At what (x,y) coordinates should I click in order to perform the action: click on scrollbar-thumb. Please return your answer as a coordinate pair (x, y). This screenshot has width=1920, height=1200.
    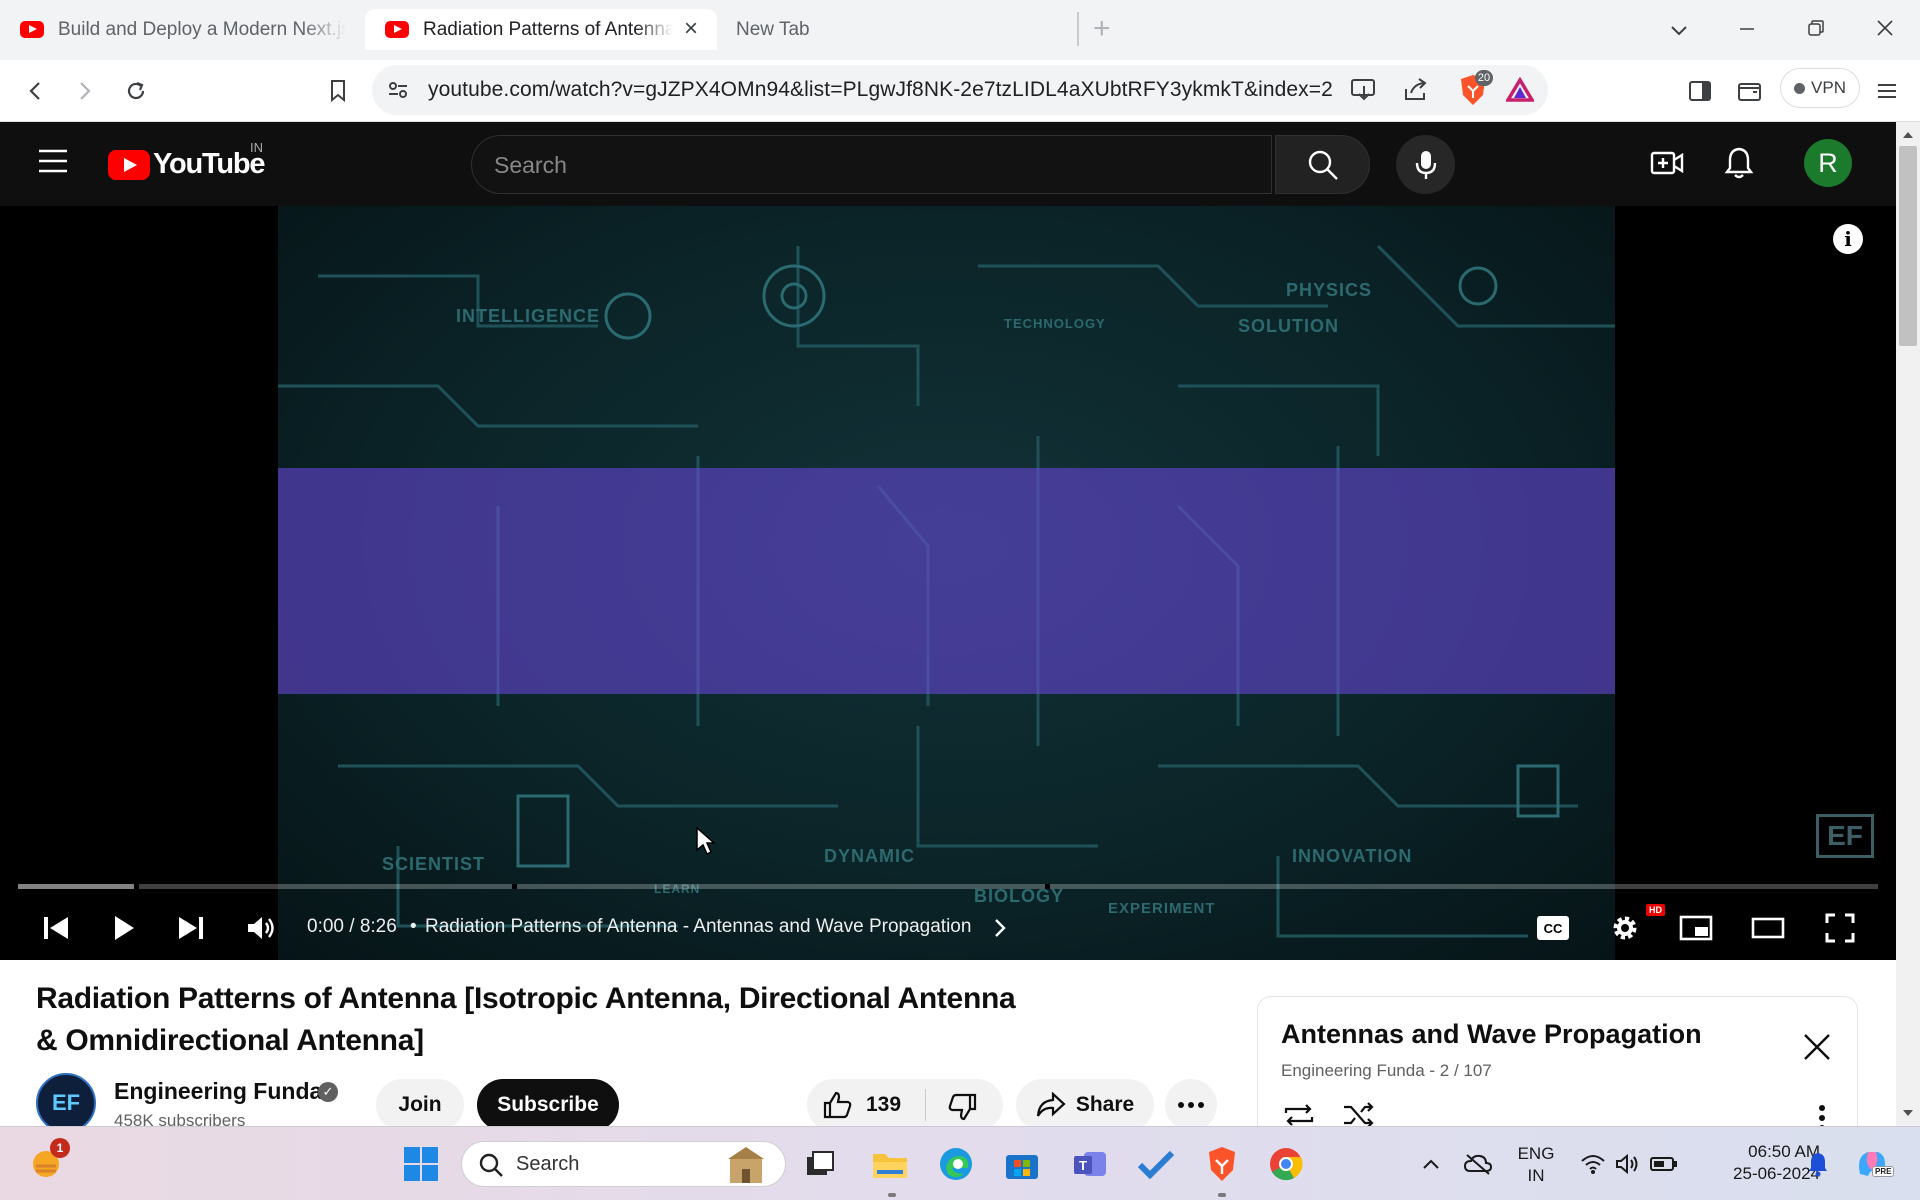
    Looking at the image, I should click on (1908, 246).